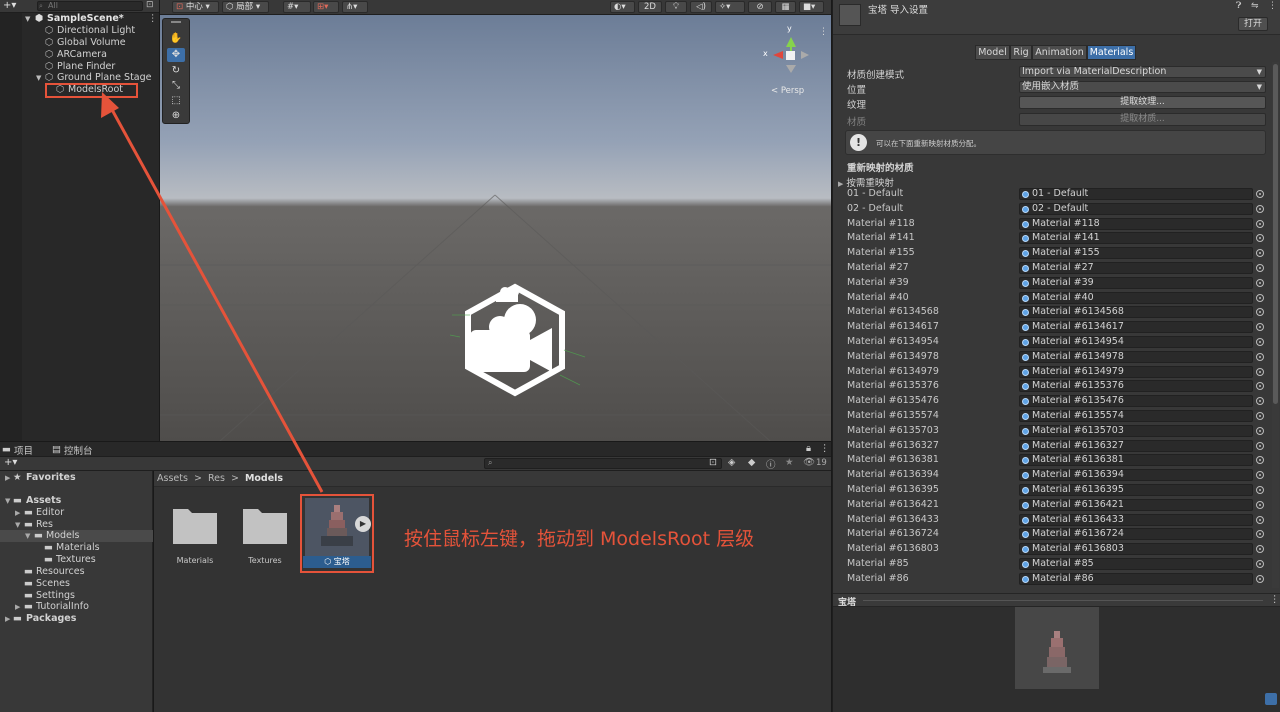  I want to click on material-object-field: Material #85, so click(1136, 564).